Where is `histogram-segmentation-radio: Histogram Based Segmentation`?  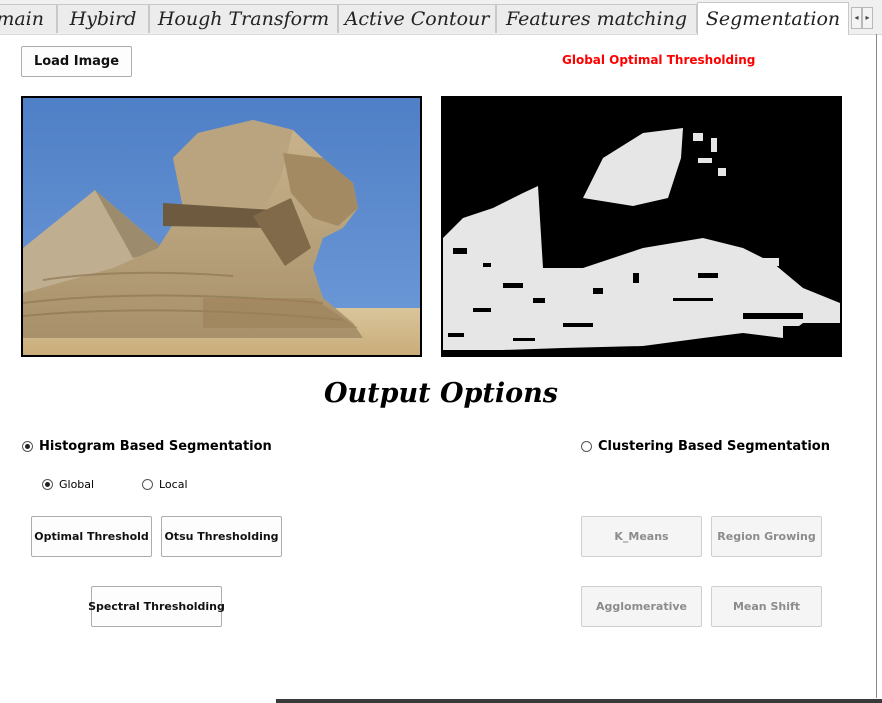 histogram-segmentation-radio: Histogram Based Segmentation is located at coordinates (147, 446).